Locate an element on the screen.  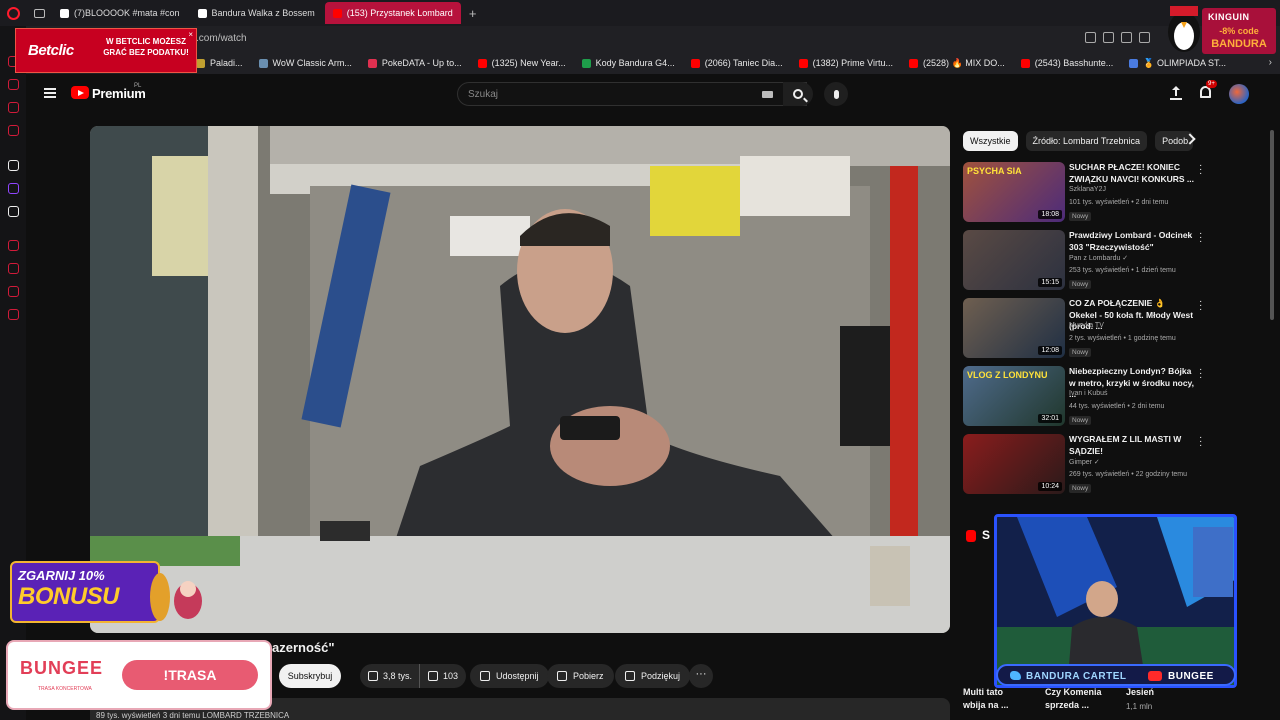
webcam-image is located at coordinates (1115, 601).